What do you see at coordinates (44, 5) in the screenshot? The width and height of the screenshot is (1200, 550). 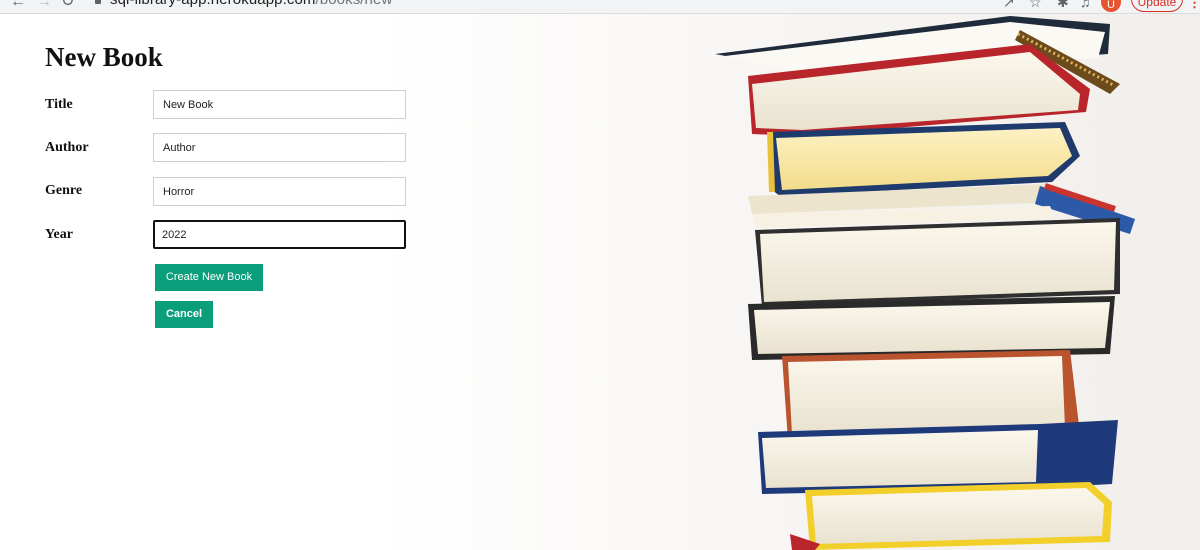 I see `arrow-right-icon: →` at bounding box center [44, 5].